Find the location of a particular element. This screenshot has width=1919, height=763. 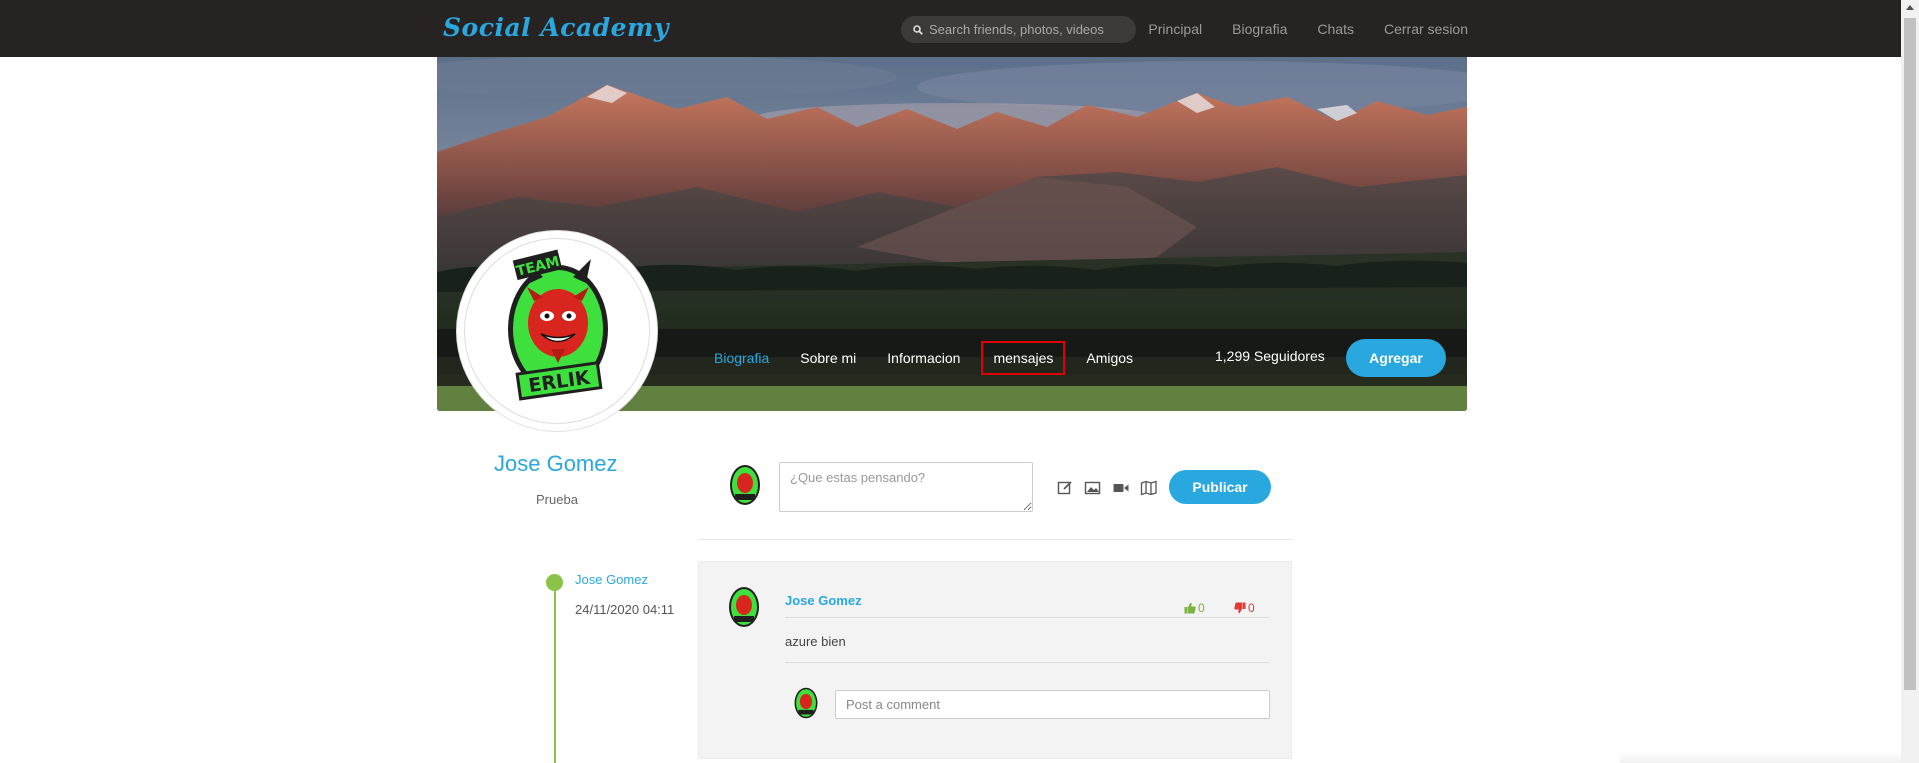

search-box is located at coordinates (1018, 29).